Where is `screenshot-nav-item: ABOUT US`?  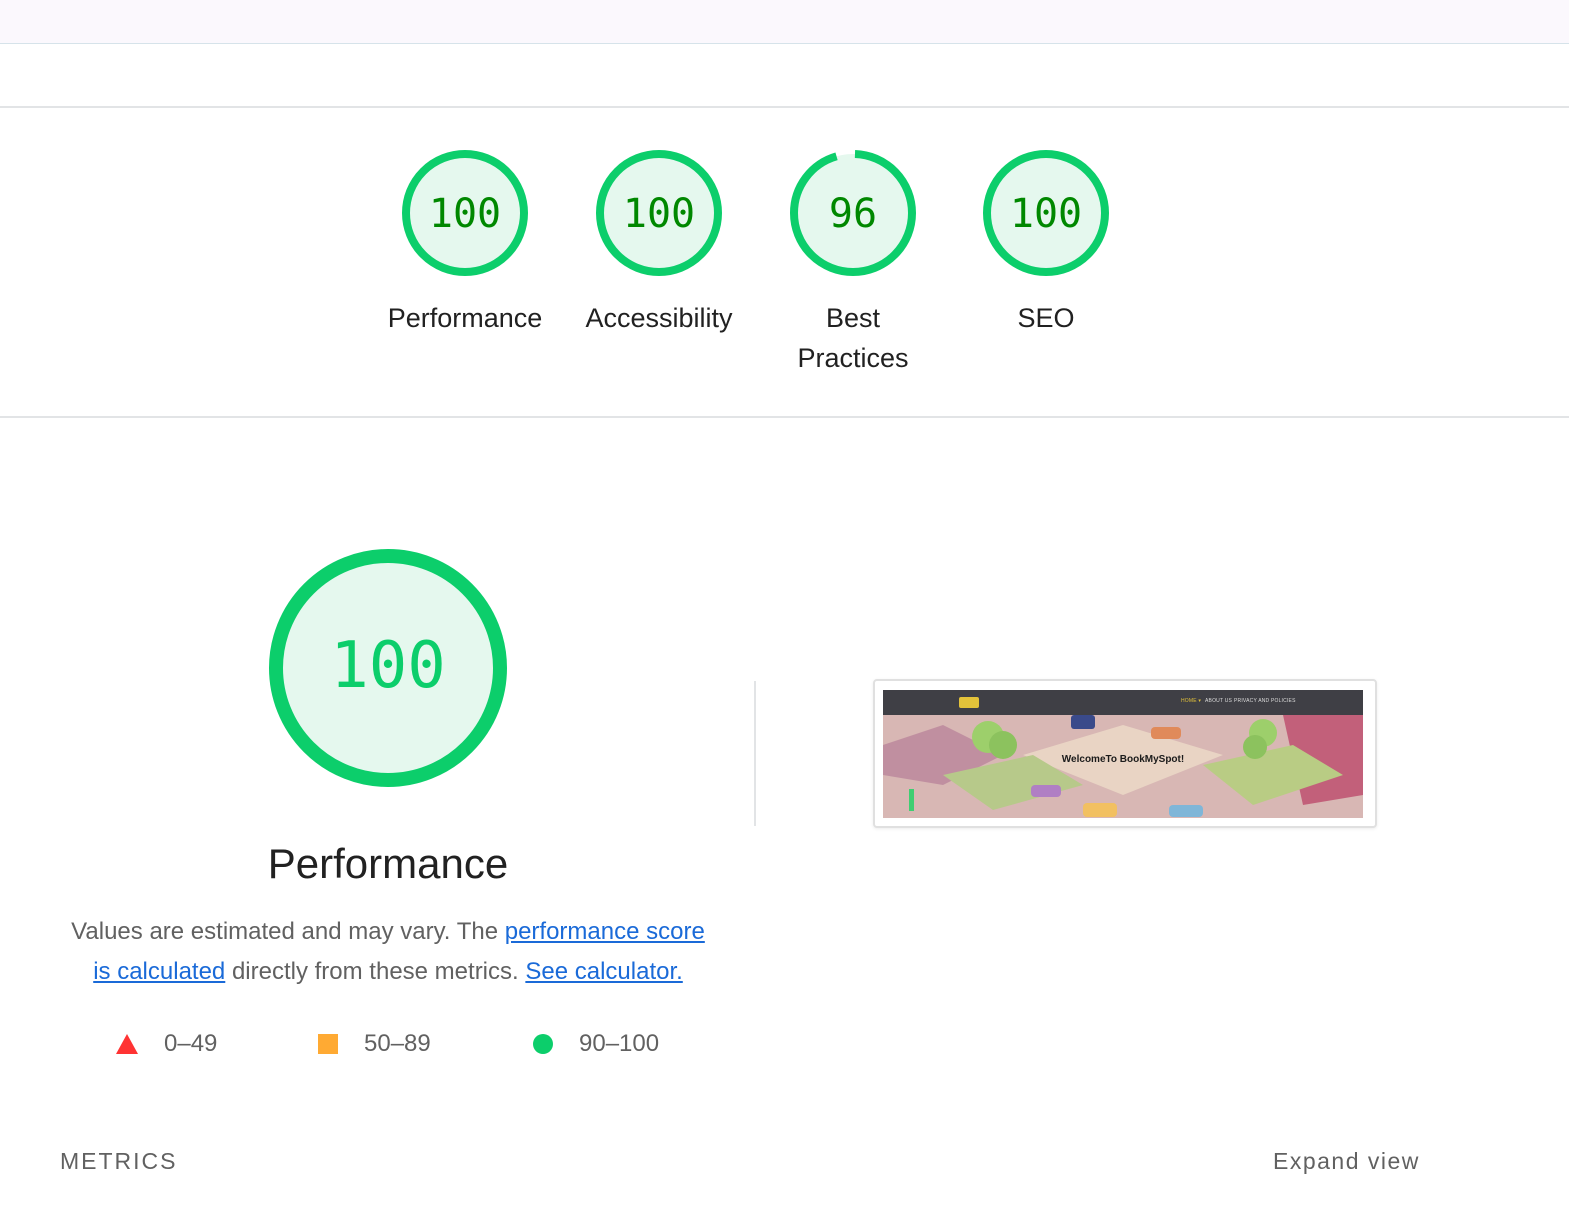
screenshot-nav-item: ABOUT US is located at coordinates (1219, 701).